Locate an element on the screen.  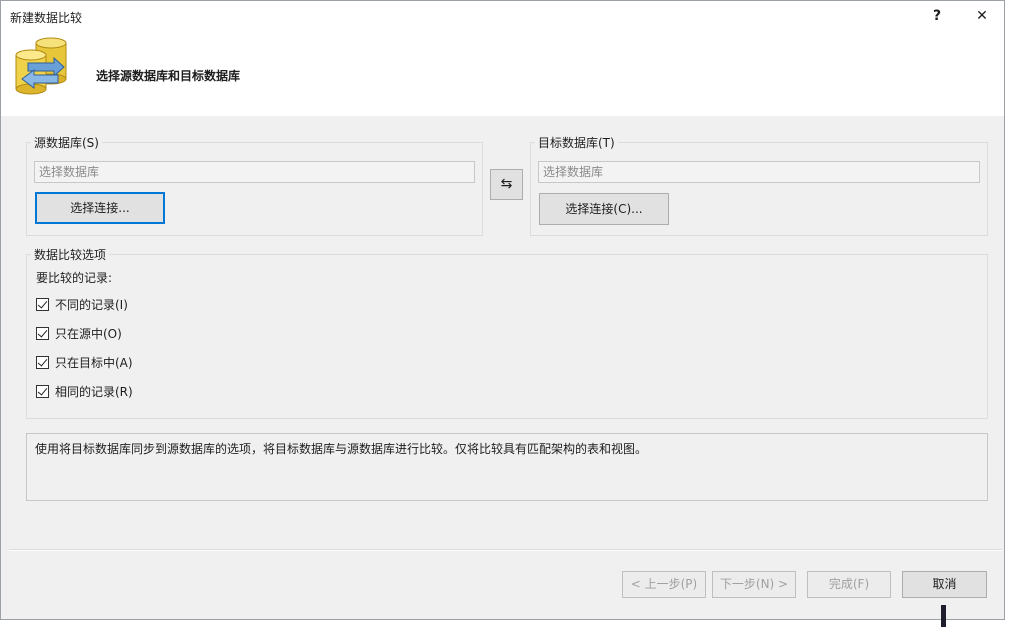
close-icon: ✕ is located at coordinates (982, 16).